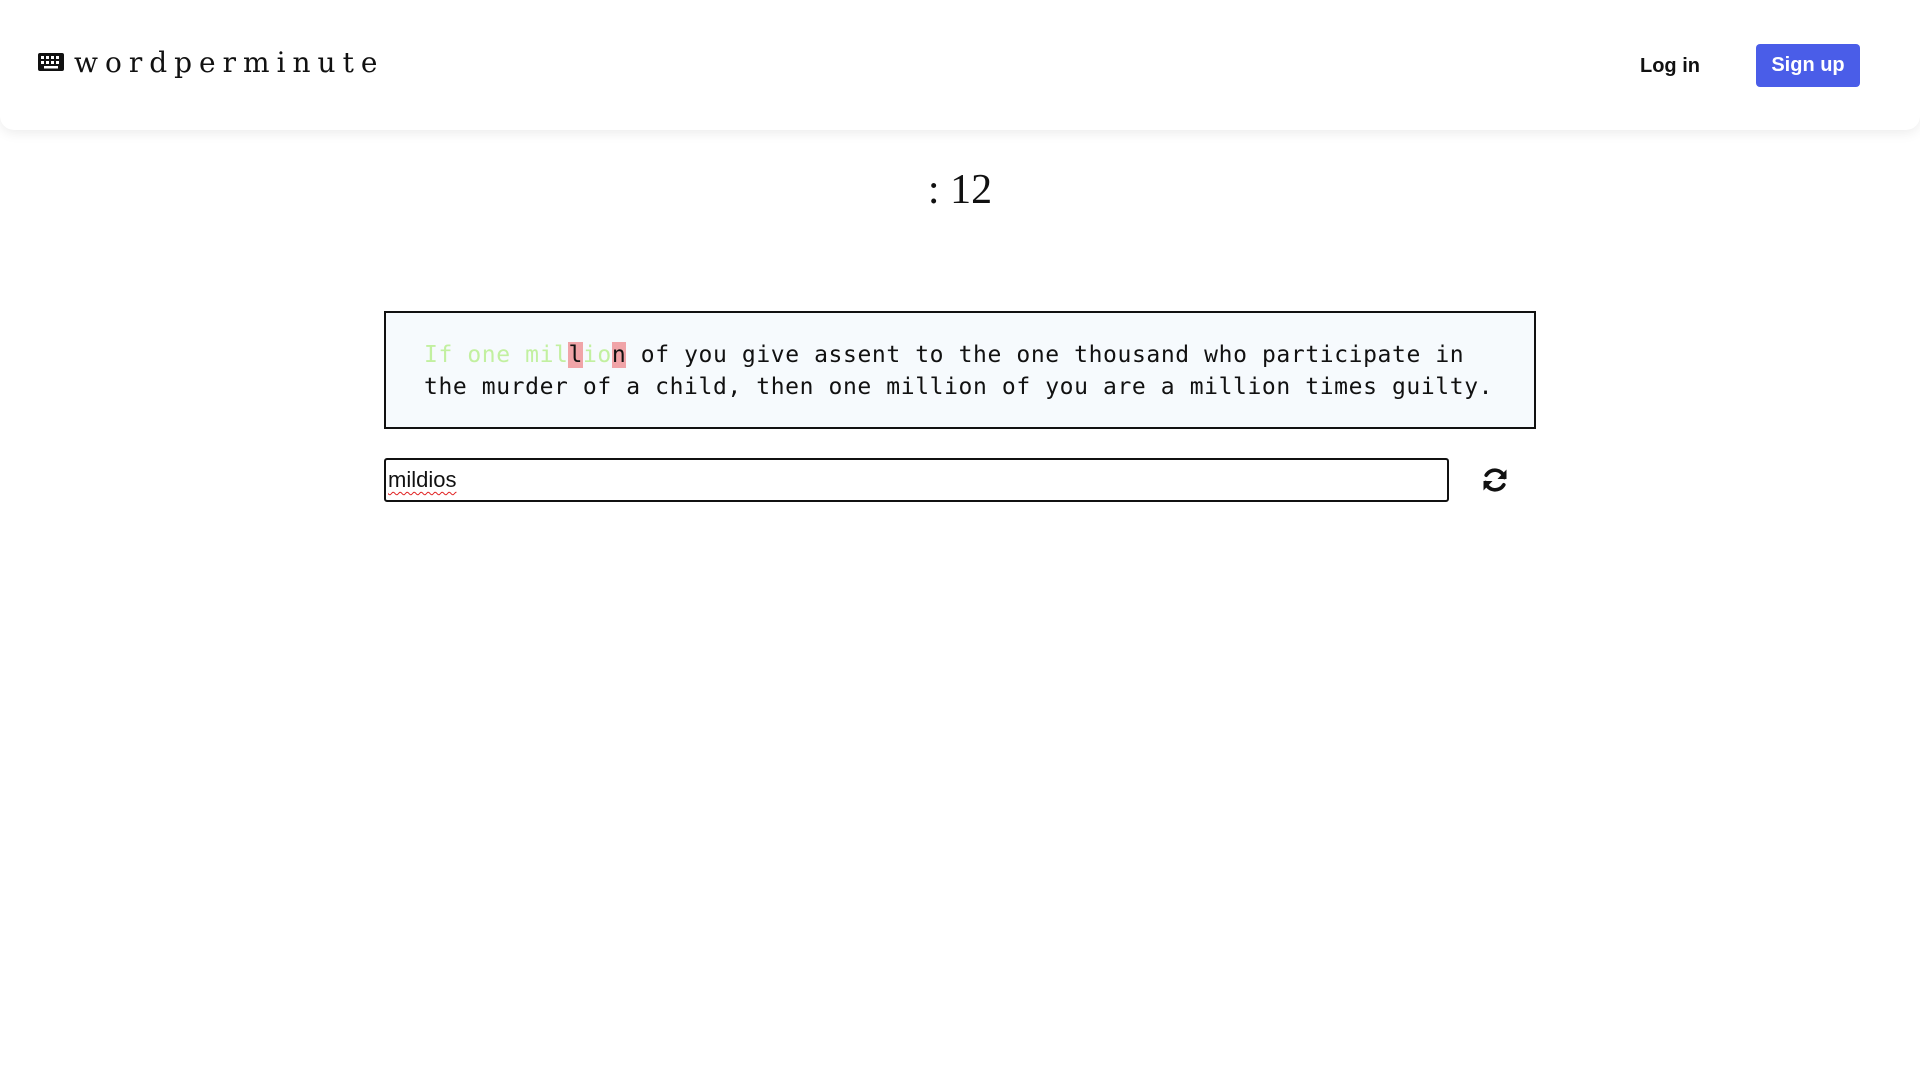 The image size is (1920, 1080). What do you see at coordinates (422, 479) in the screenshot?
I see `typing-input-value: mildios` at bounding box center [422, 479].